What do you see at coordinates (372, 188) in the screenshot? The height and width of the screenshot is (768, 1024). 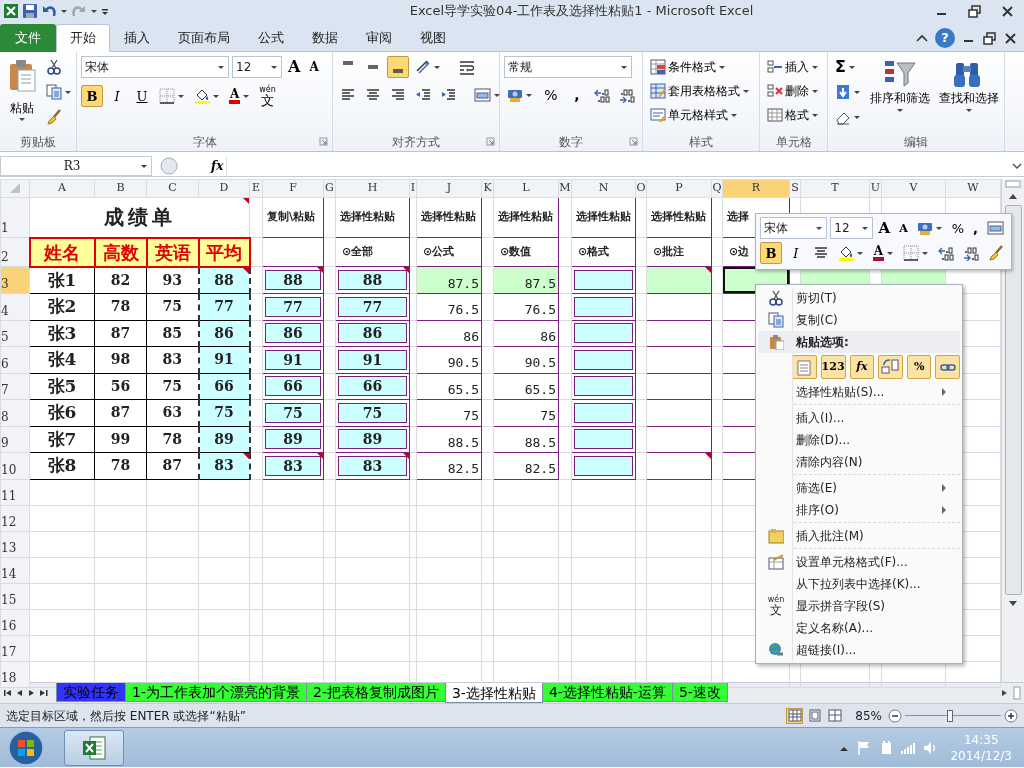 I see `column-header: H` at bounding box center [372, 188].